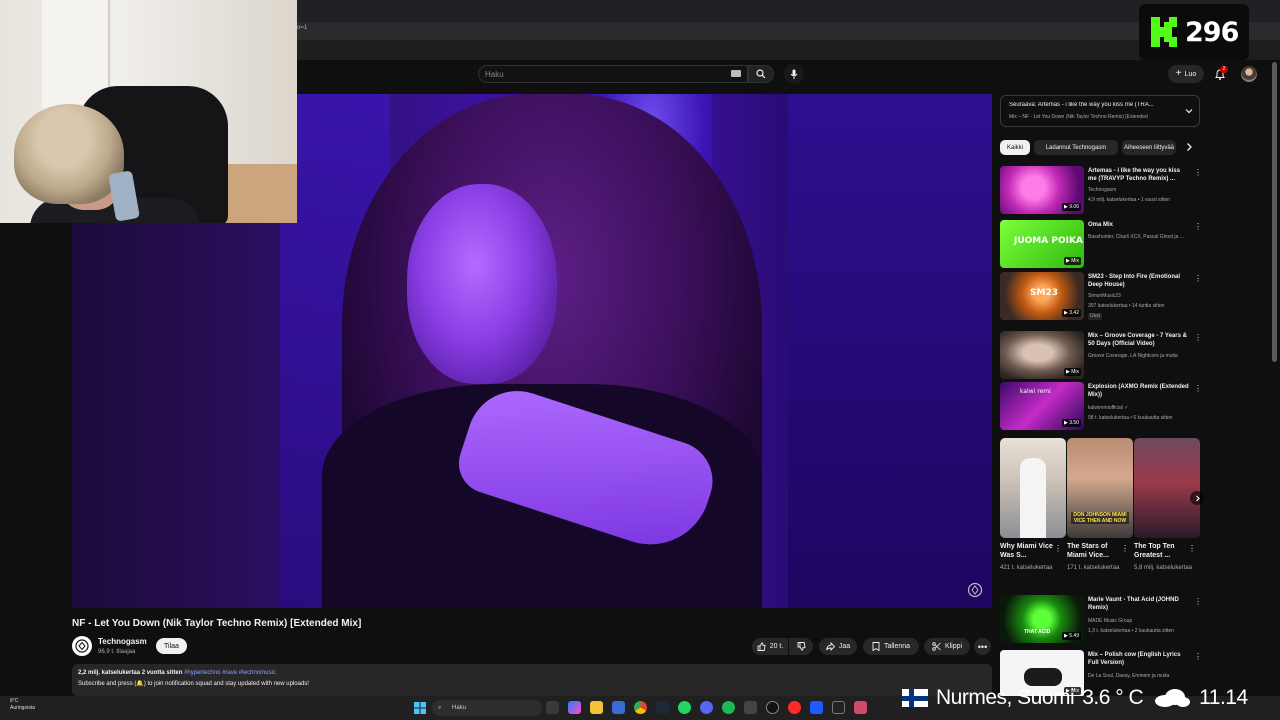 The image size is (1280, 720). I want to click on chevron-down-icon, so click(1189, 111).